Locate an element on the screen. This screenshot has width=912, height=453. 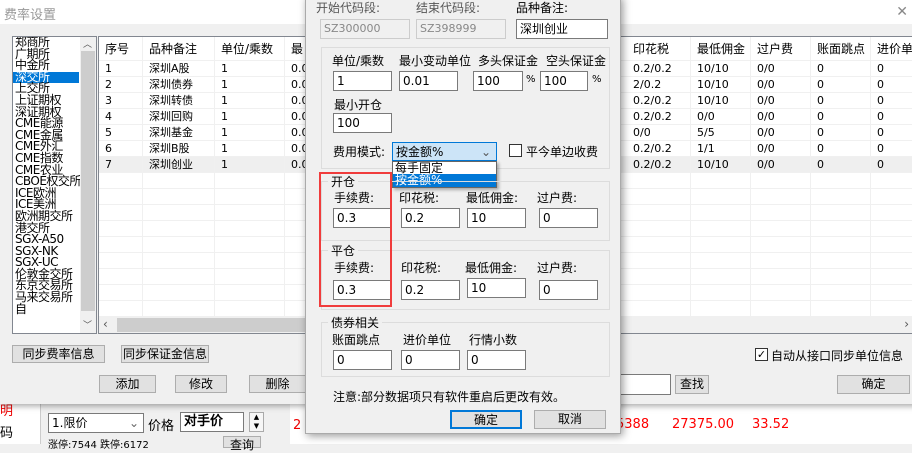
close-today-label: 平今单边收费 is located at coordinates (562, 152).